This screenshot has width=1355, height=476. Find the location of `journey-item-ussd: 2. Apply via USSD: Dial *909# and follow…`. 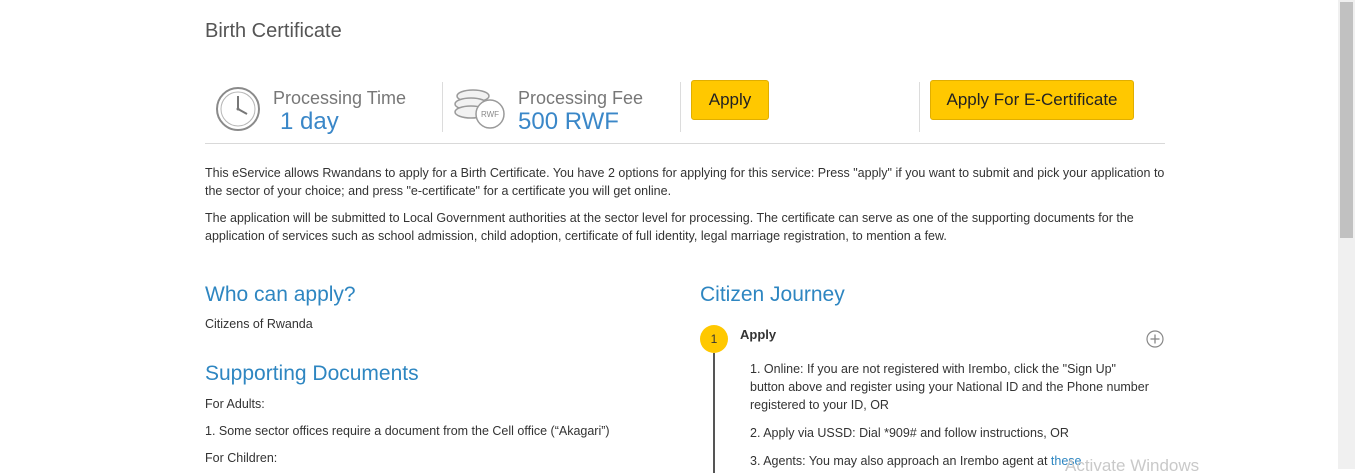

journey-item-ussd: 2. Apply via USSD: Dial *909# and follow… is located at coordinates (909, 433).